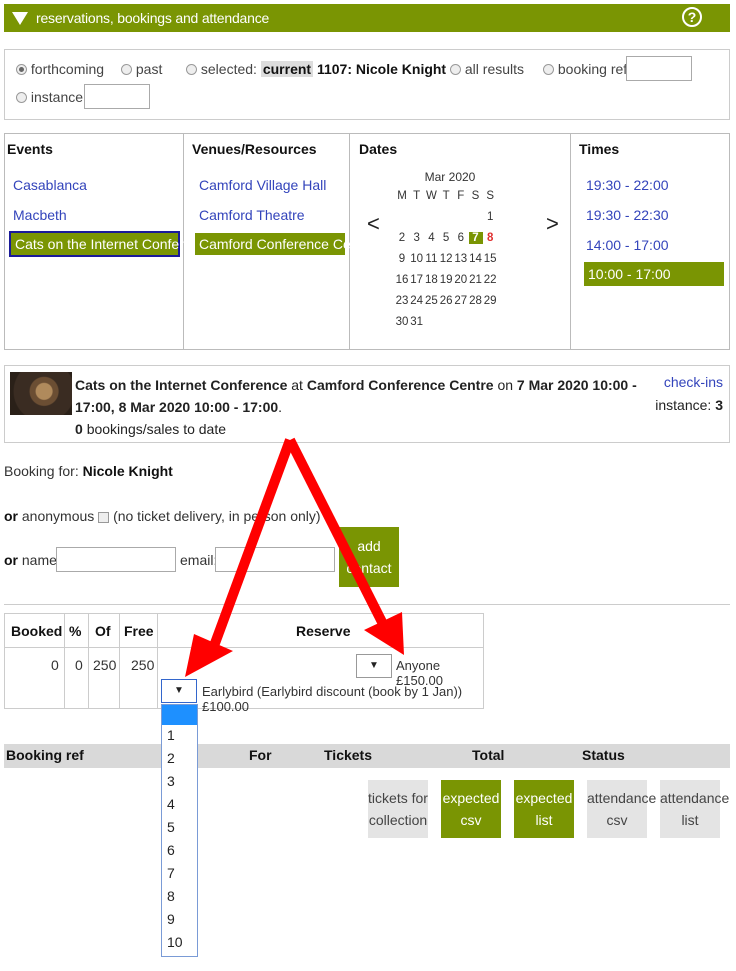  I want to click on calendar-day: 8, so click(490, 238).